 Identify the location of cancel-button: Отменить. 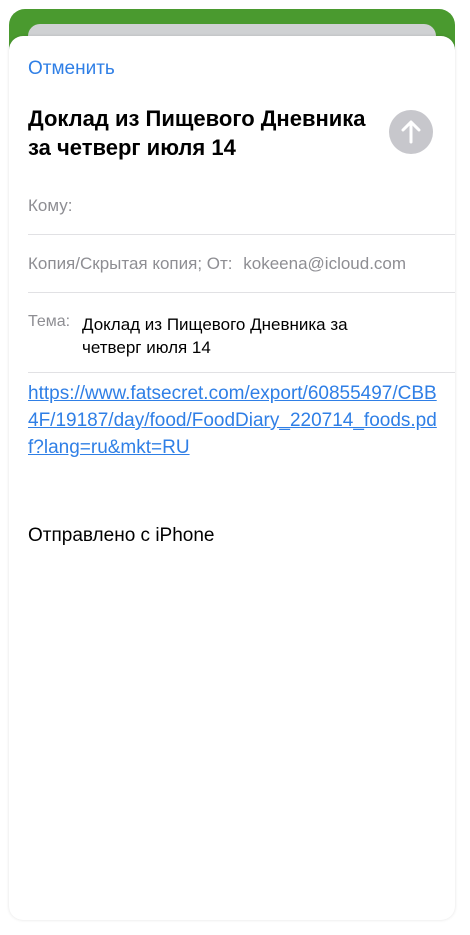
(71, 69).